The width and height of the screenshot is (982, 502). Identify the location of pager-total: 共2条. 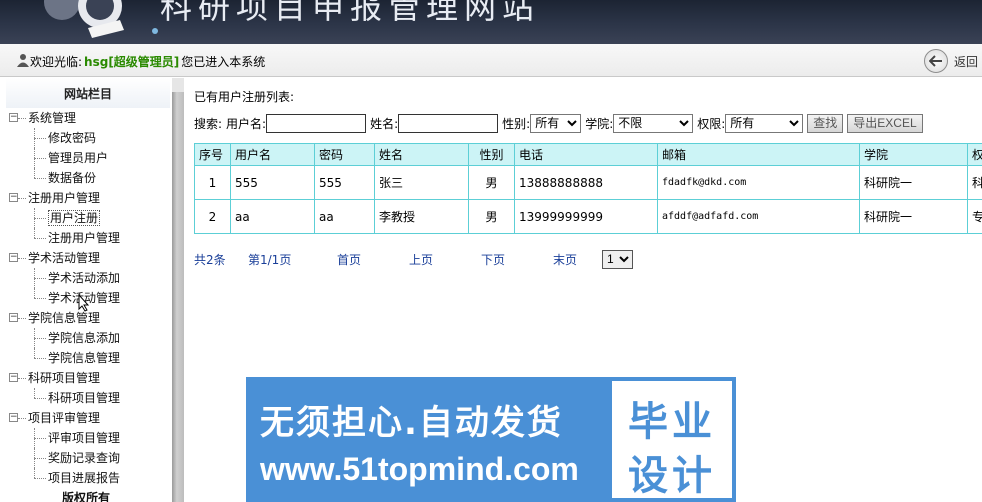
(210, 259).